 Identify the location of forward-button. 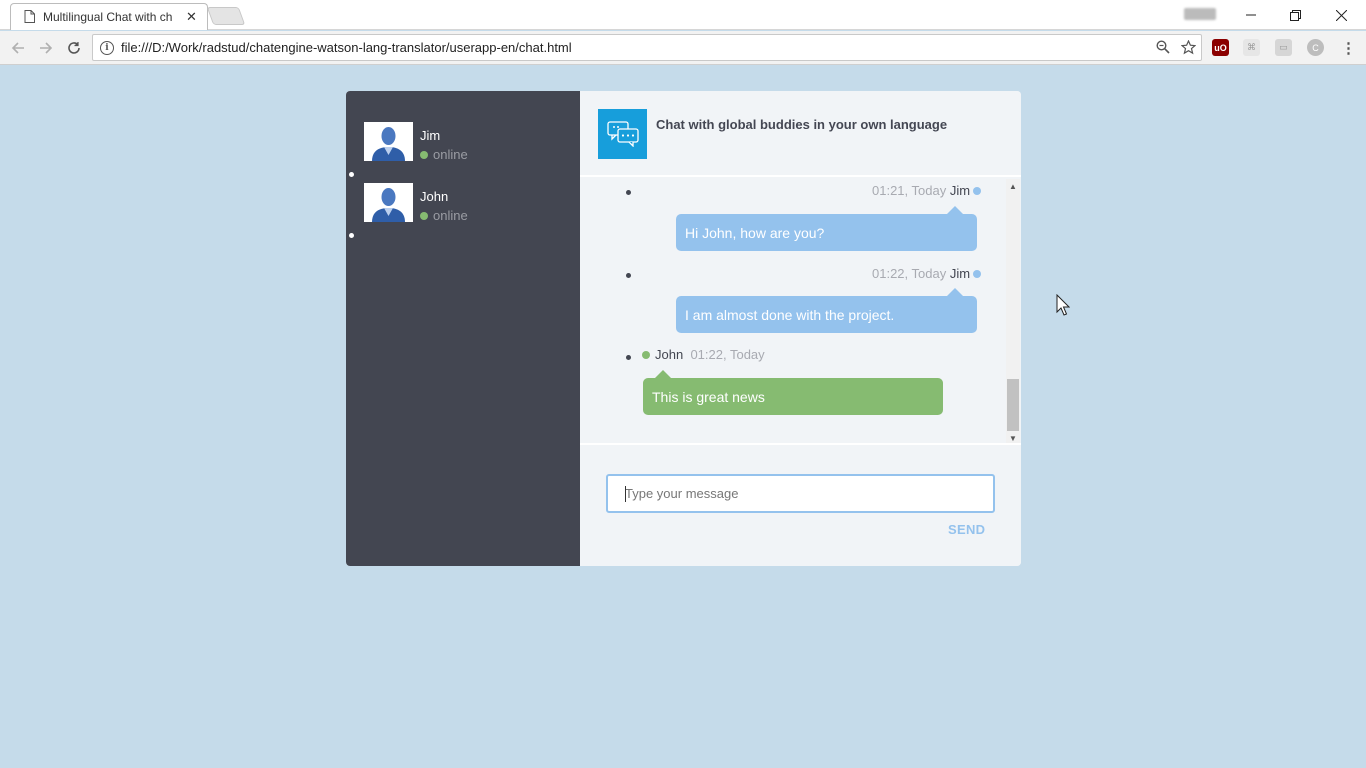
(46, 48).